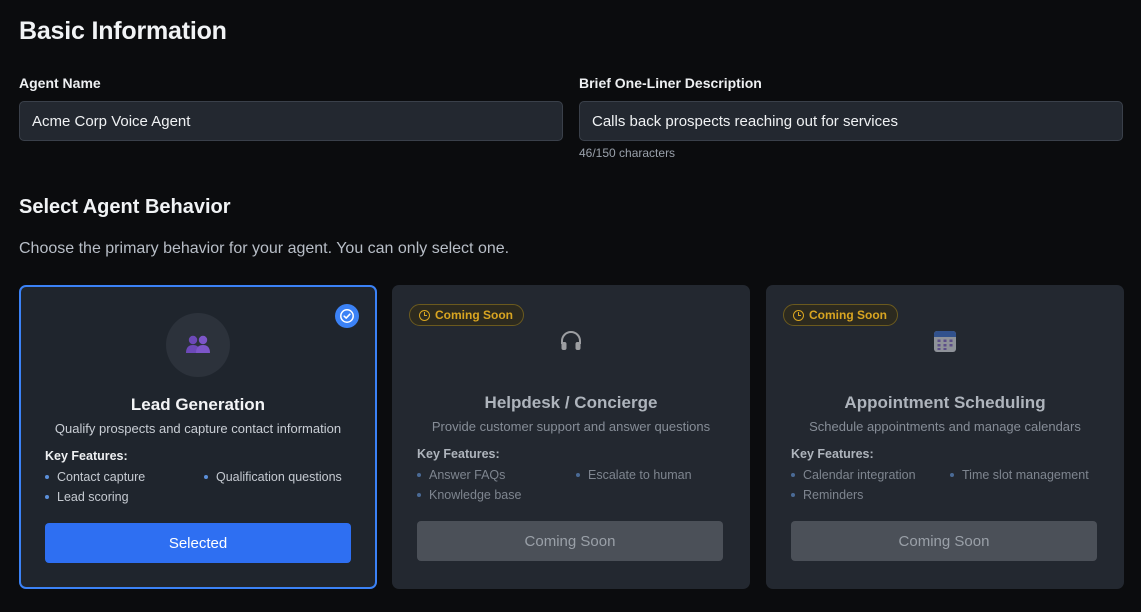 This screenshot has width=1141, height=612. I want to click on behavior-heading: Select Agent Behavior, so click(125, 207).